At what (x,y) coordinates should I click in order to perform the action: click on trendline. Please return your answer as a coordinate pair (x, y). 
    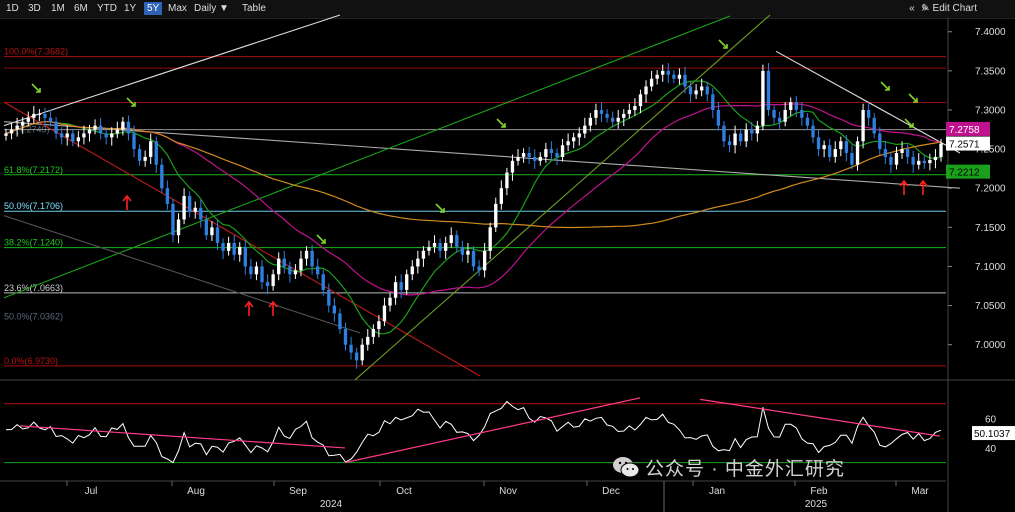
    Looking at the image, I should click on (172, 70).